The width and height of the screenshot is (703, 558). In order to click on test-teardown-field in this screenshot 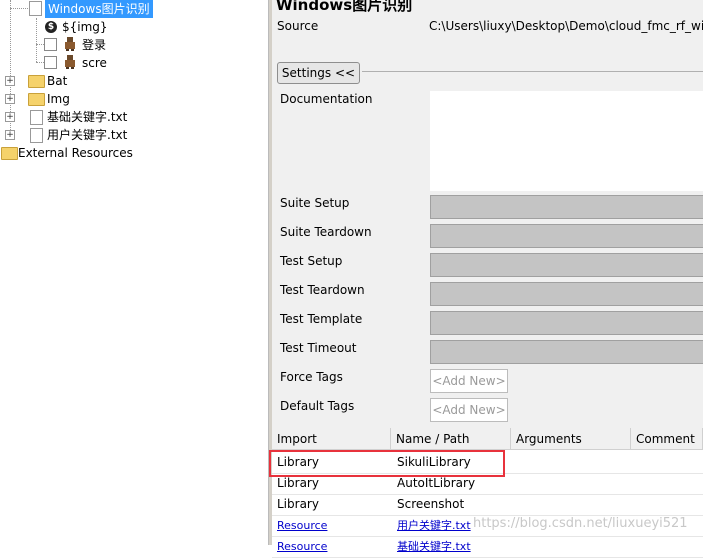, I will do `click(566, 294)`.